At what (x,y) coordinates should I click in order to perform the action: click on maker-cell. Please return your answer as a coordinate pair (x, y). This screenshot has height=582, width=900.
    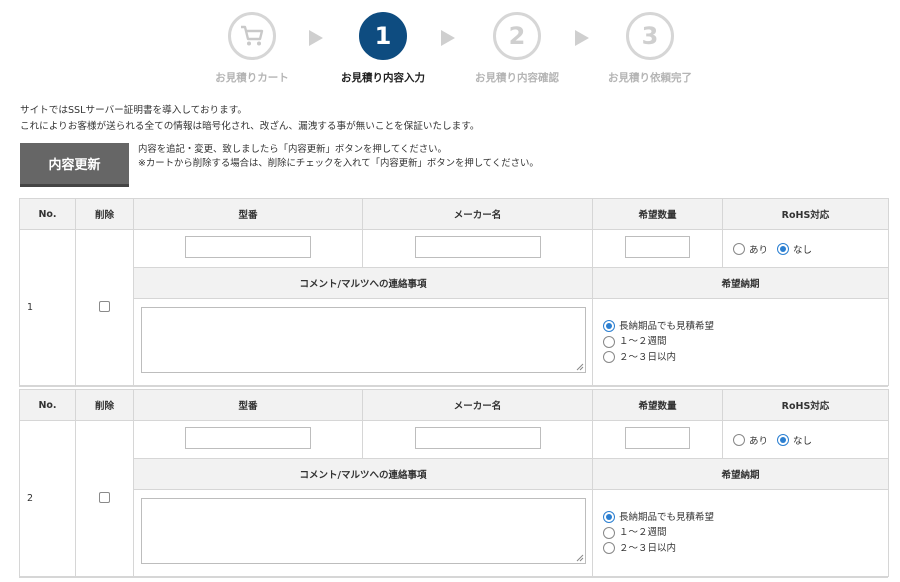
    Looking at the image, I should click on (477, 439).